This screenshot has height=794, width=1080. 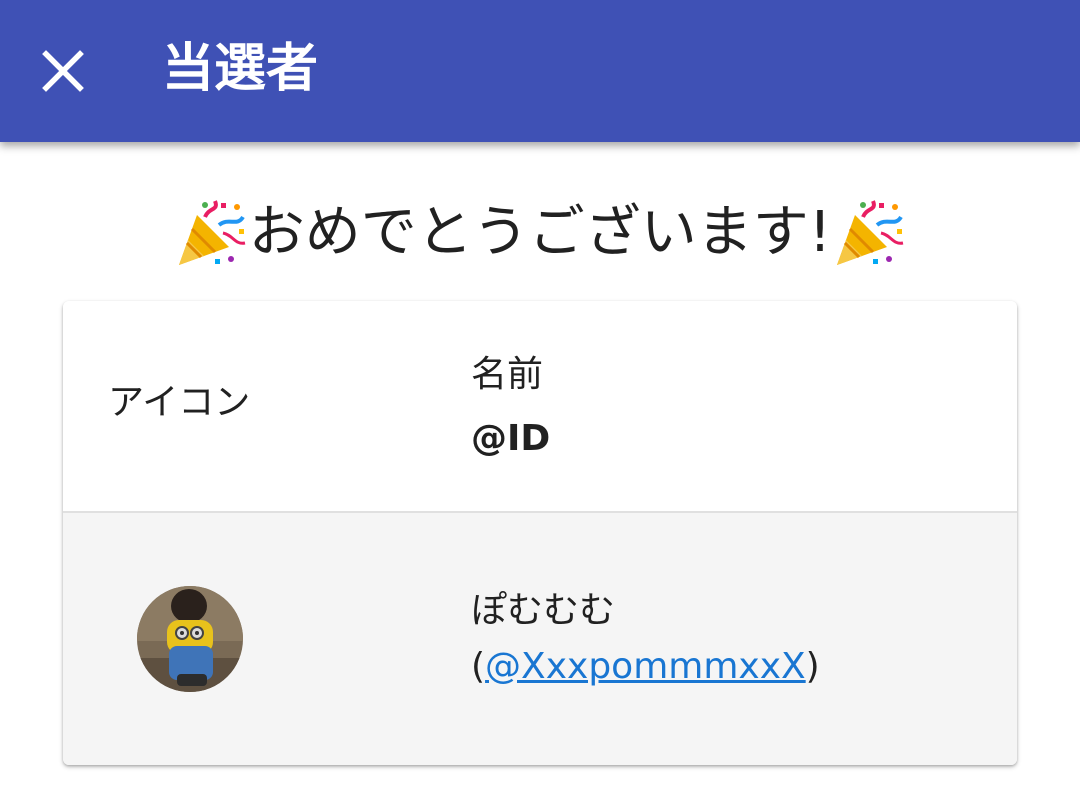 I want to click on winner-profile-link: @XxxpommmxxX, so click(x=645, y=666).